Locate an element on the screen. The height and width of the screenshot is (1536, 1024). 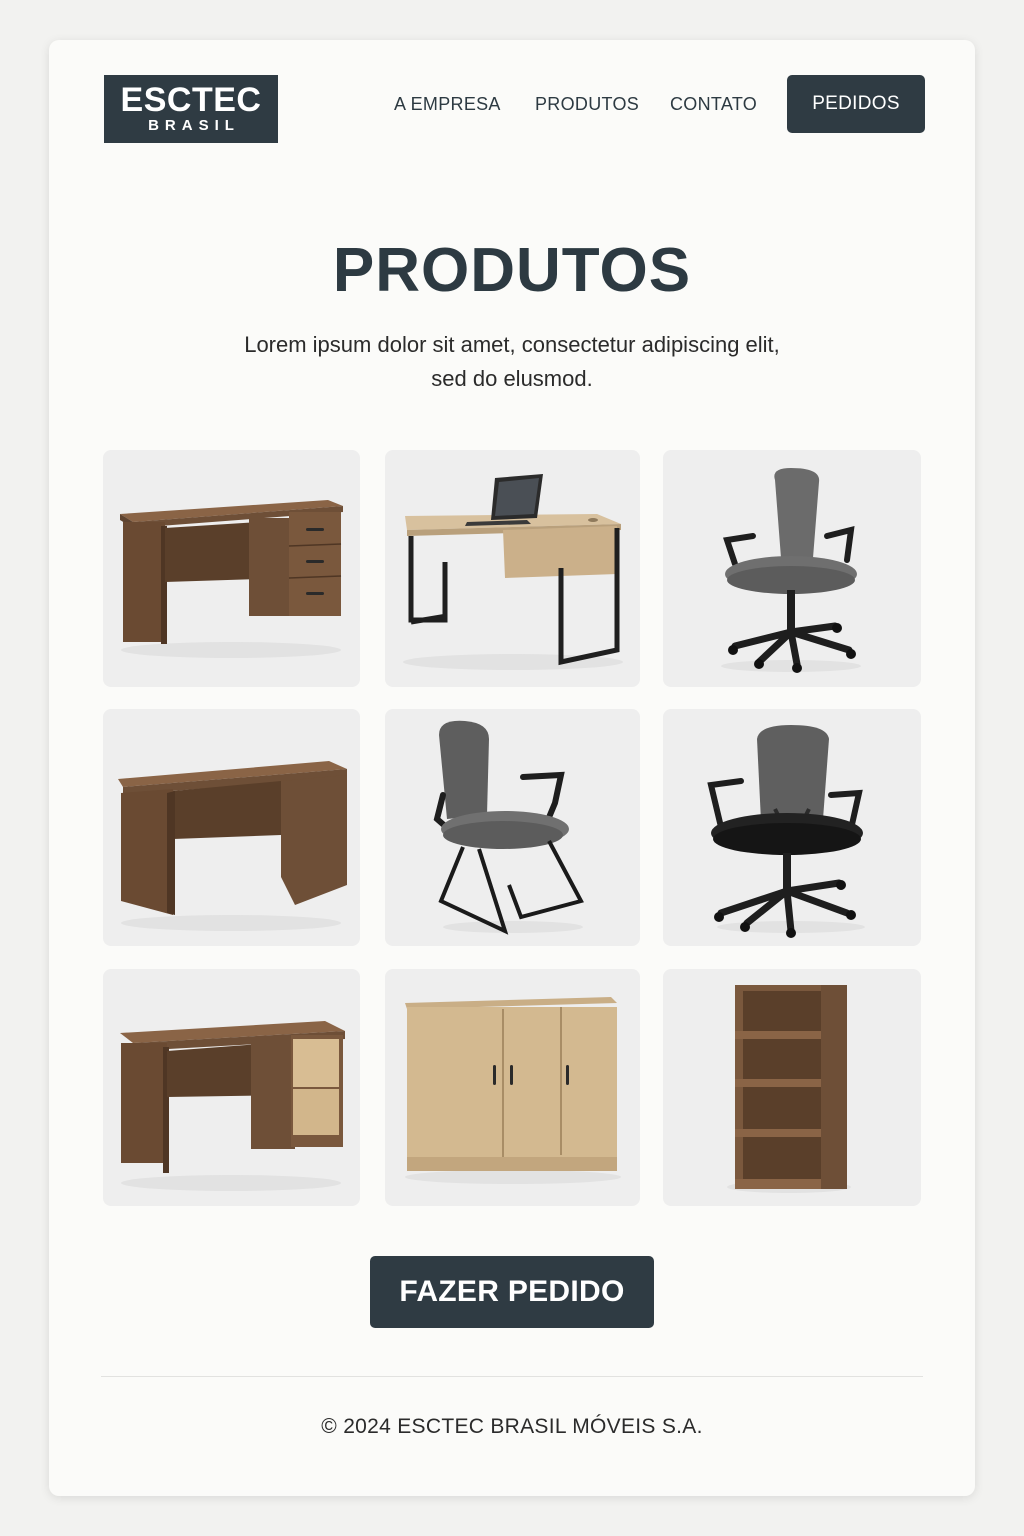
product-card-oak-desk-laptop is located at coordinates (512, 568).